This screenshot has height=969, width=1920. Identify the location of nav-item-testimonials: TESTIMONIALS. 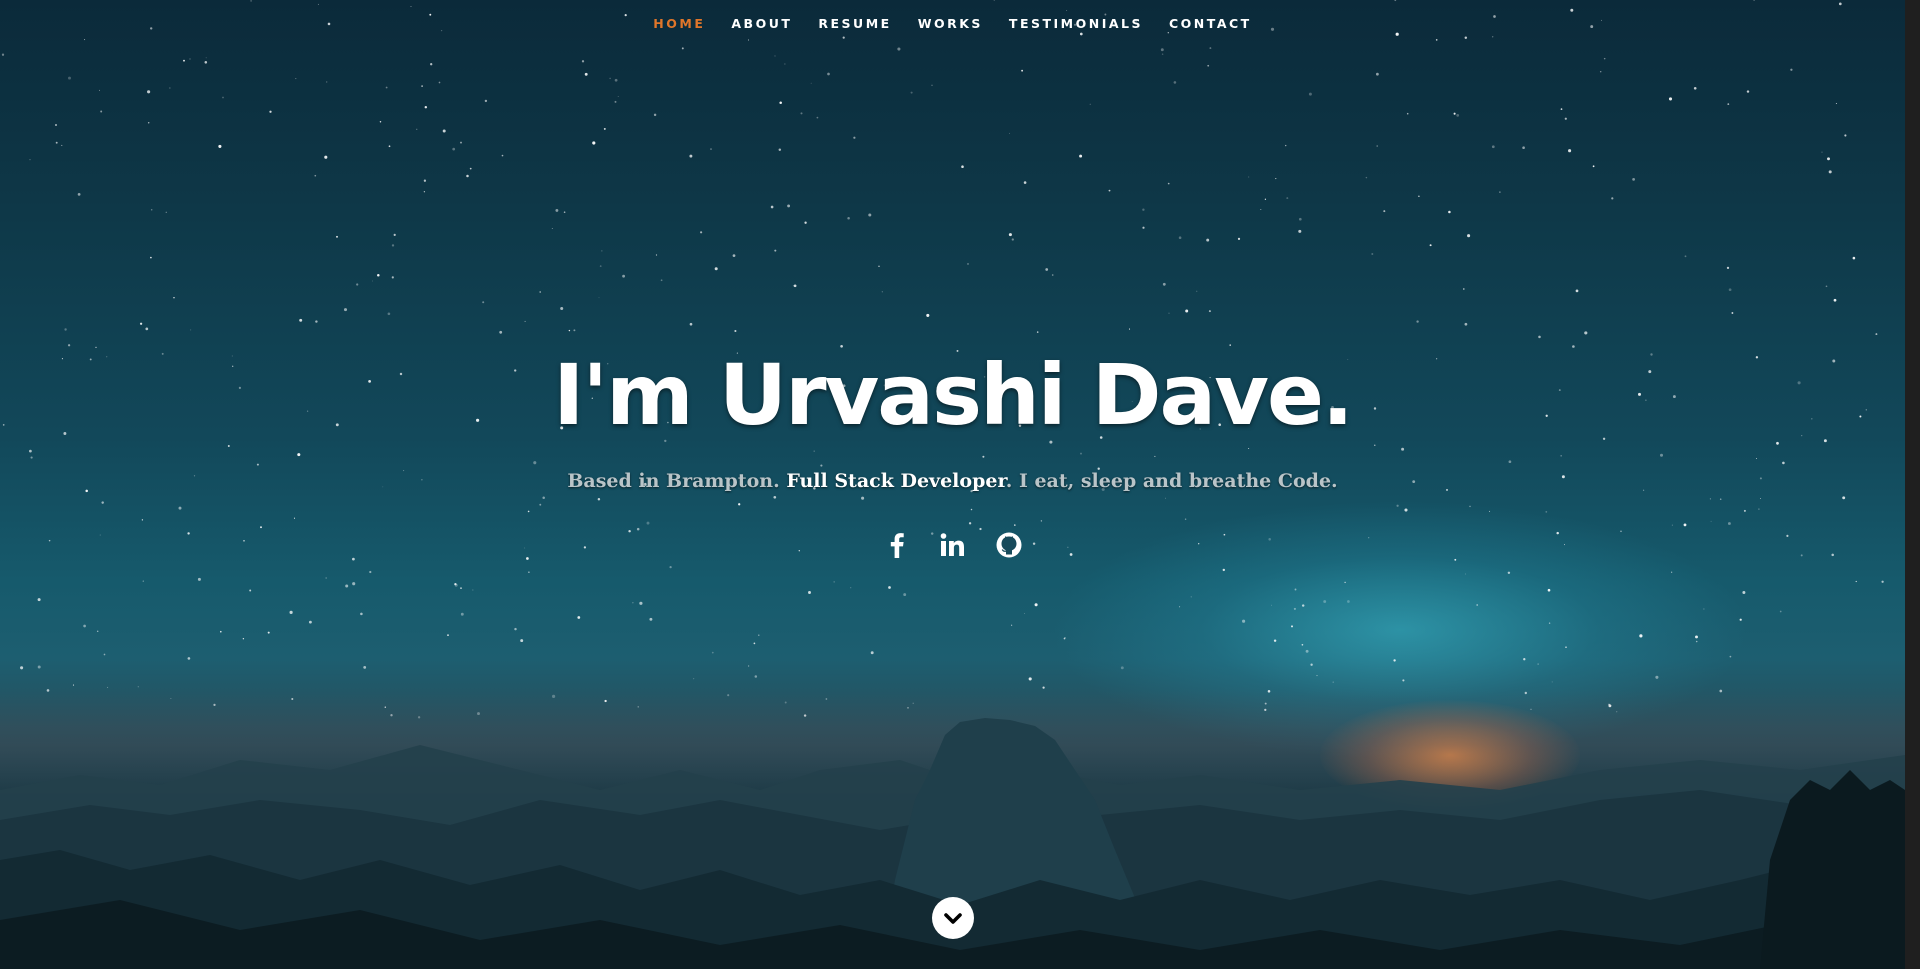
(1076, 23).